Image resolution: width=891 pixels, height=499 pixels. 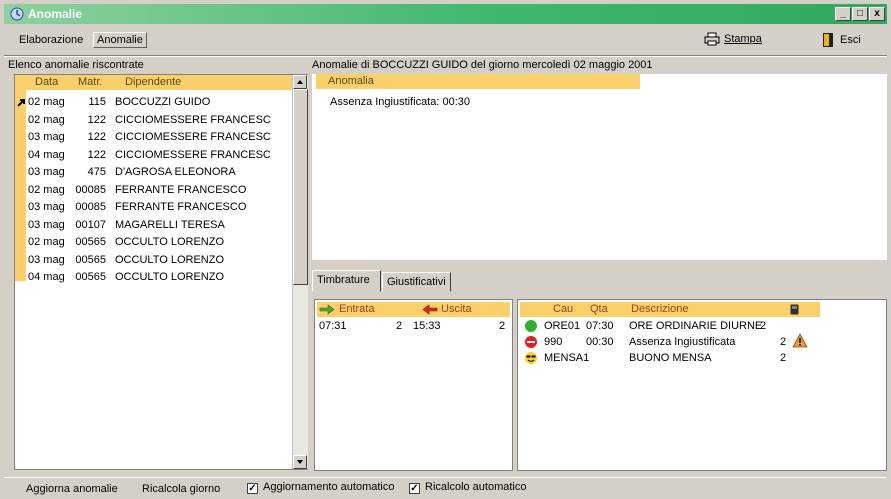 I want to click on aggiorna-anomalie-button: Aggiorna anomalie, so click(x=72, y=489).